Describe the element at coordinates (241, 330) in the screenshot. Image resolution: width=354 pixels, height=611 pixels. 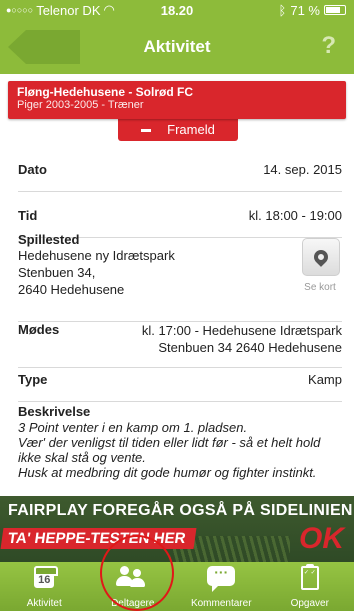
I see `meeting-line-1: kl. 17:00 - Hedehusene Idrætspark` at that location.